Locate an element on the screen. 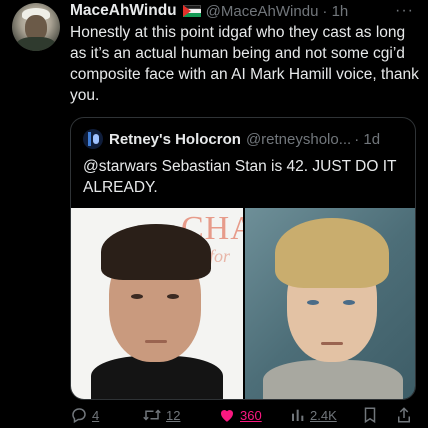  avatar is located at coordinates (36, 27).